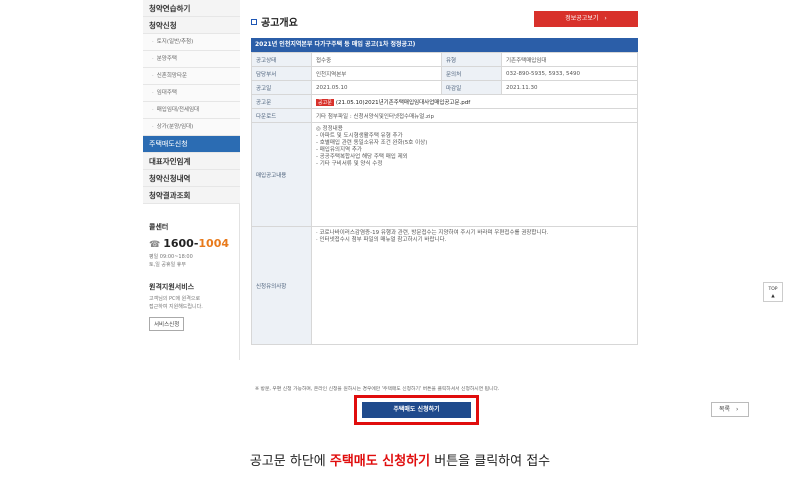 The width and height of the screenshot is (800, 500). I want to click on remote-support-desc-line: 고객님의 PC에 원격으로, so click(175, 299).